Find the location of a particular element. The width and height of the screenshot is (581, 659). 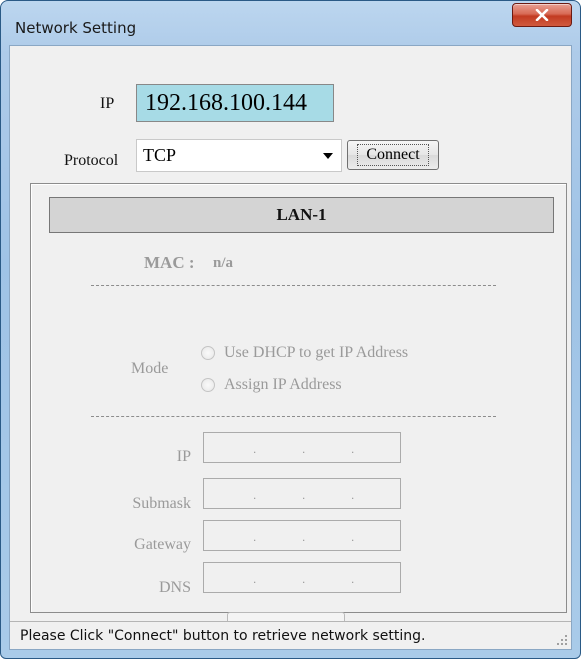

radio-label-dhcp: Use DHCP to get IP Address is located at coordinates (316, 352).